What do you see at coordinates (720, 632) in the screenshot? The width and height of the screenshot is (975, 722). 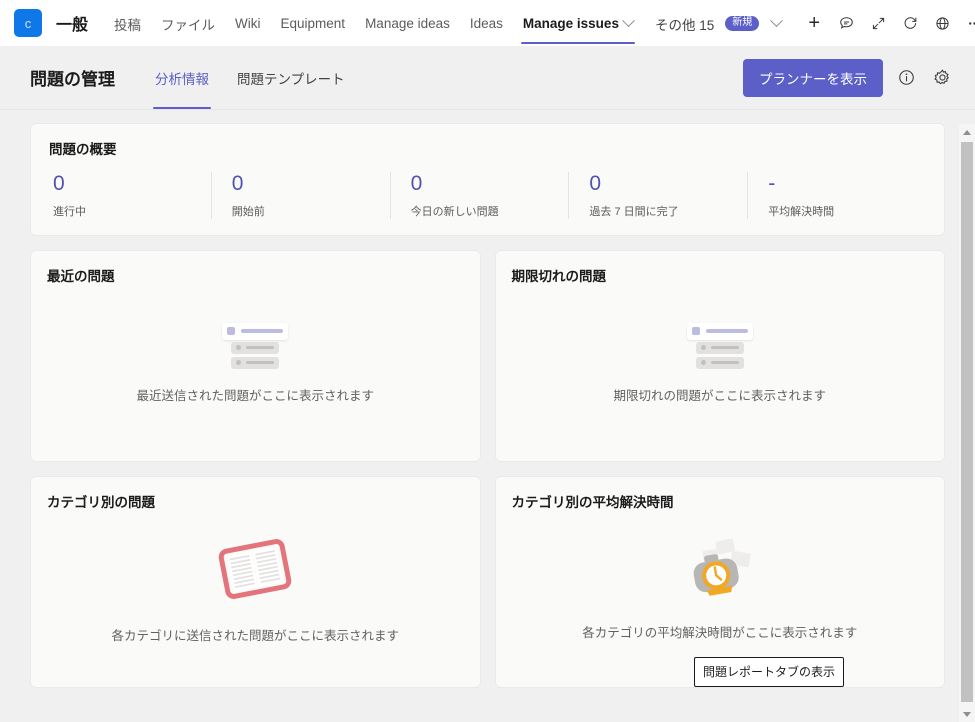 I see `empty-text: 各カテゴリの平均解決時間がここに表示されます` at bounding box center [720, 632].